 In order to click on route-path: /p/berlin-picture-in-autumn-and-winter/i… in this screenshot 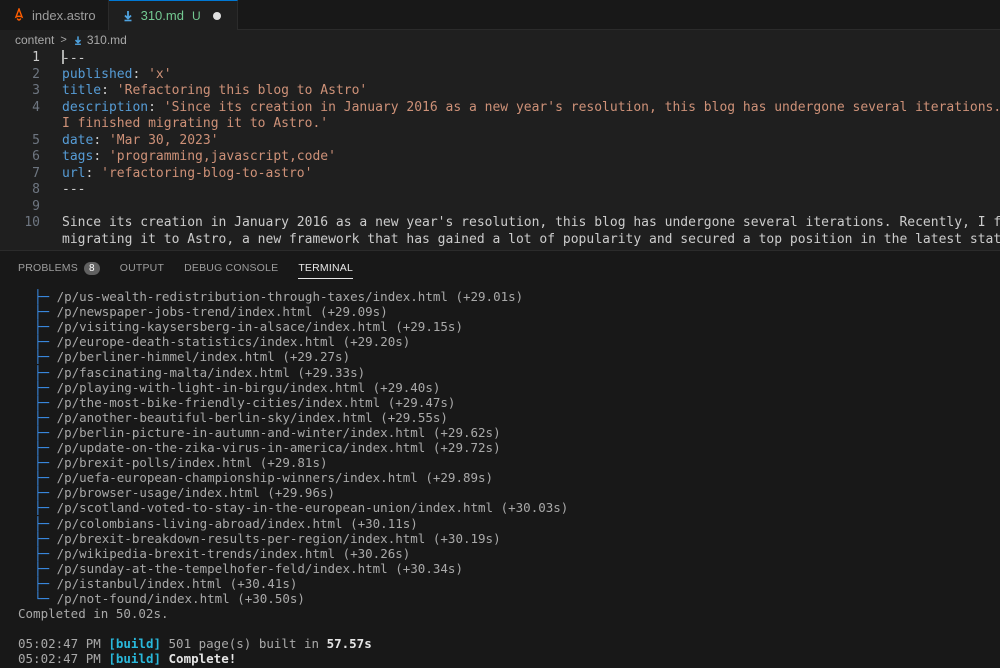, I will do `click(244, 432)`.